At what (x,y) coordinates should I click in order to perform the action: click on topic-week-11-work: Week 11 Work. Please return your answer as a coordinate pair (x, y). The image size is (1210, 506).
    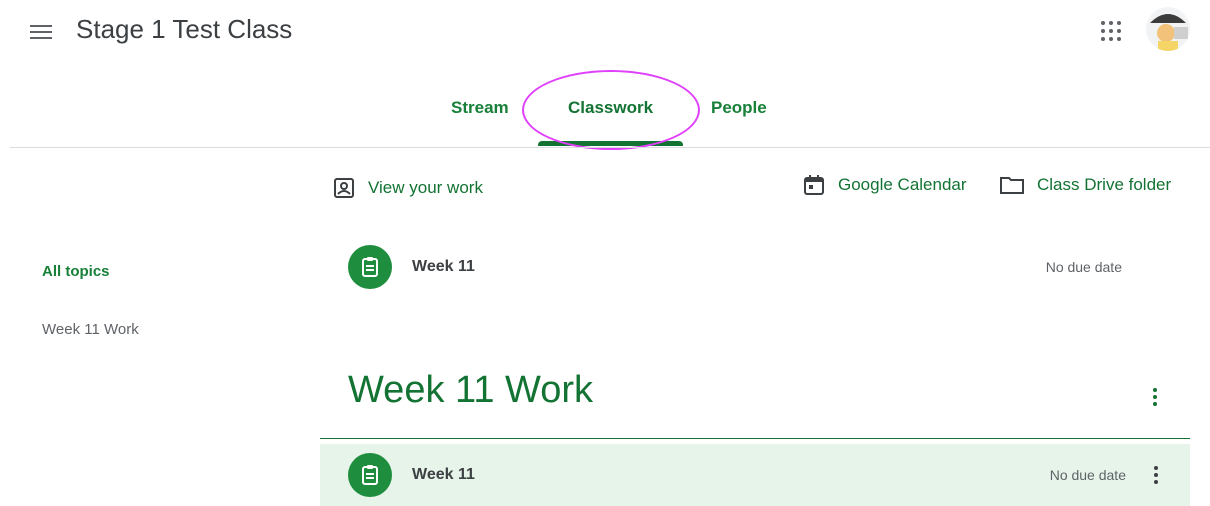
    Looking at the image, I should click on (90, 329).